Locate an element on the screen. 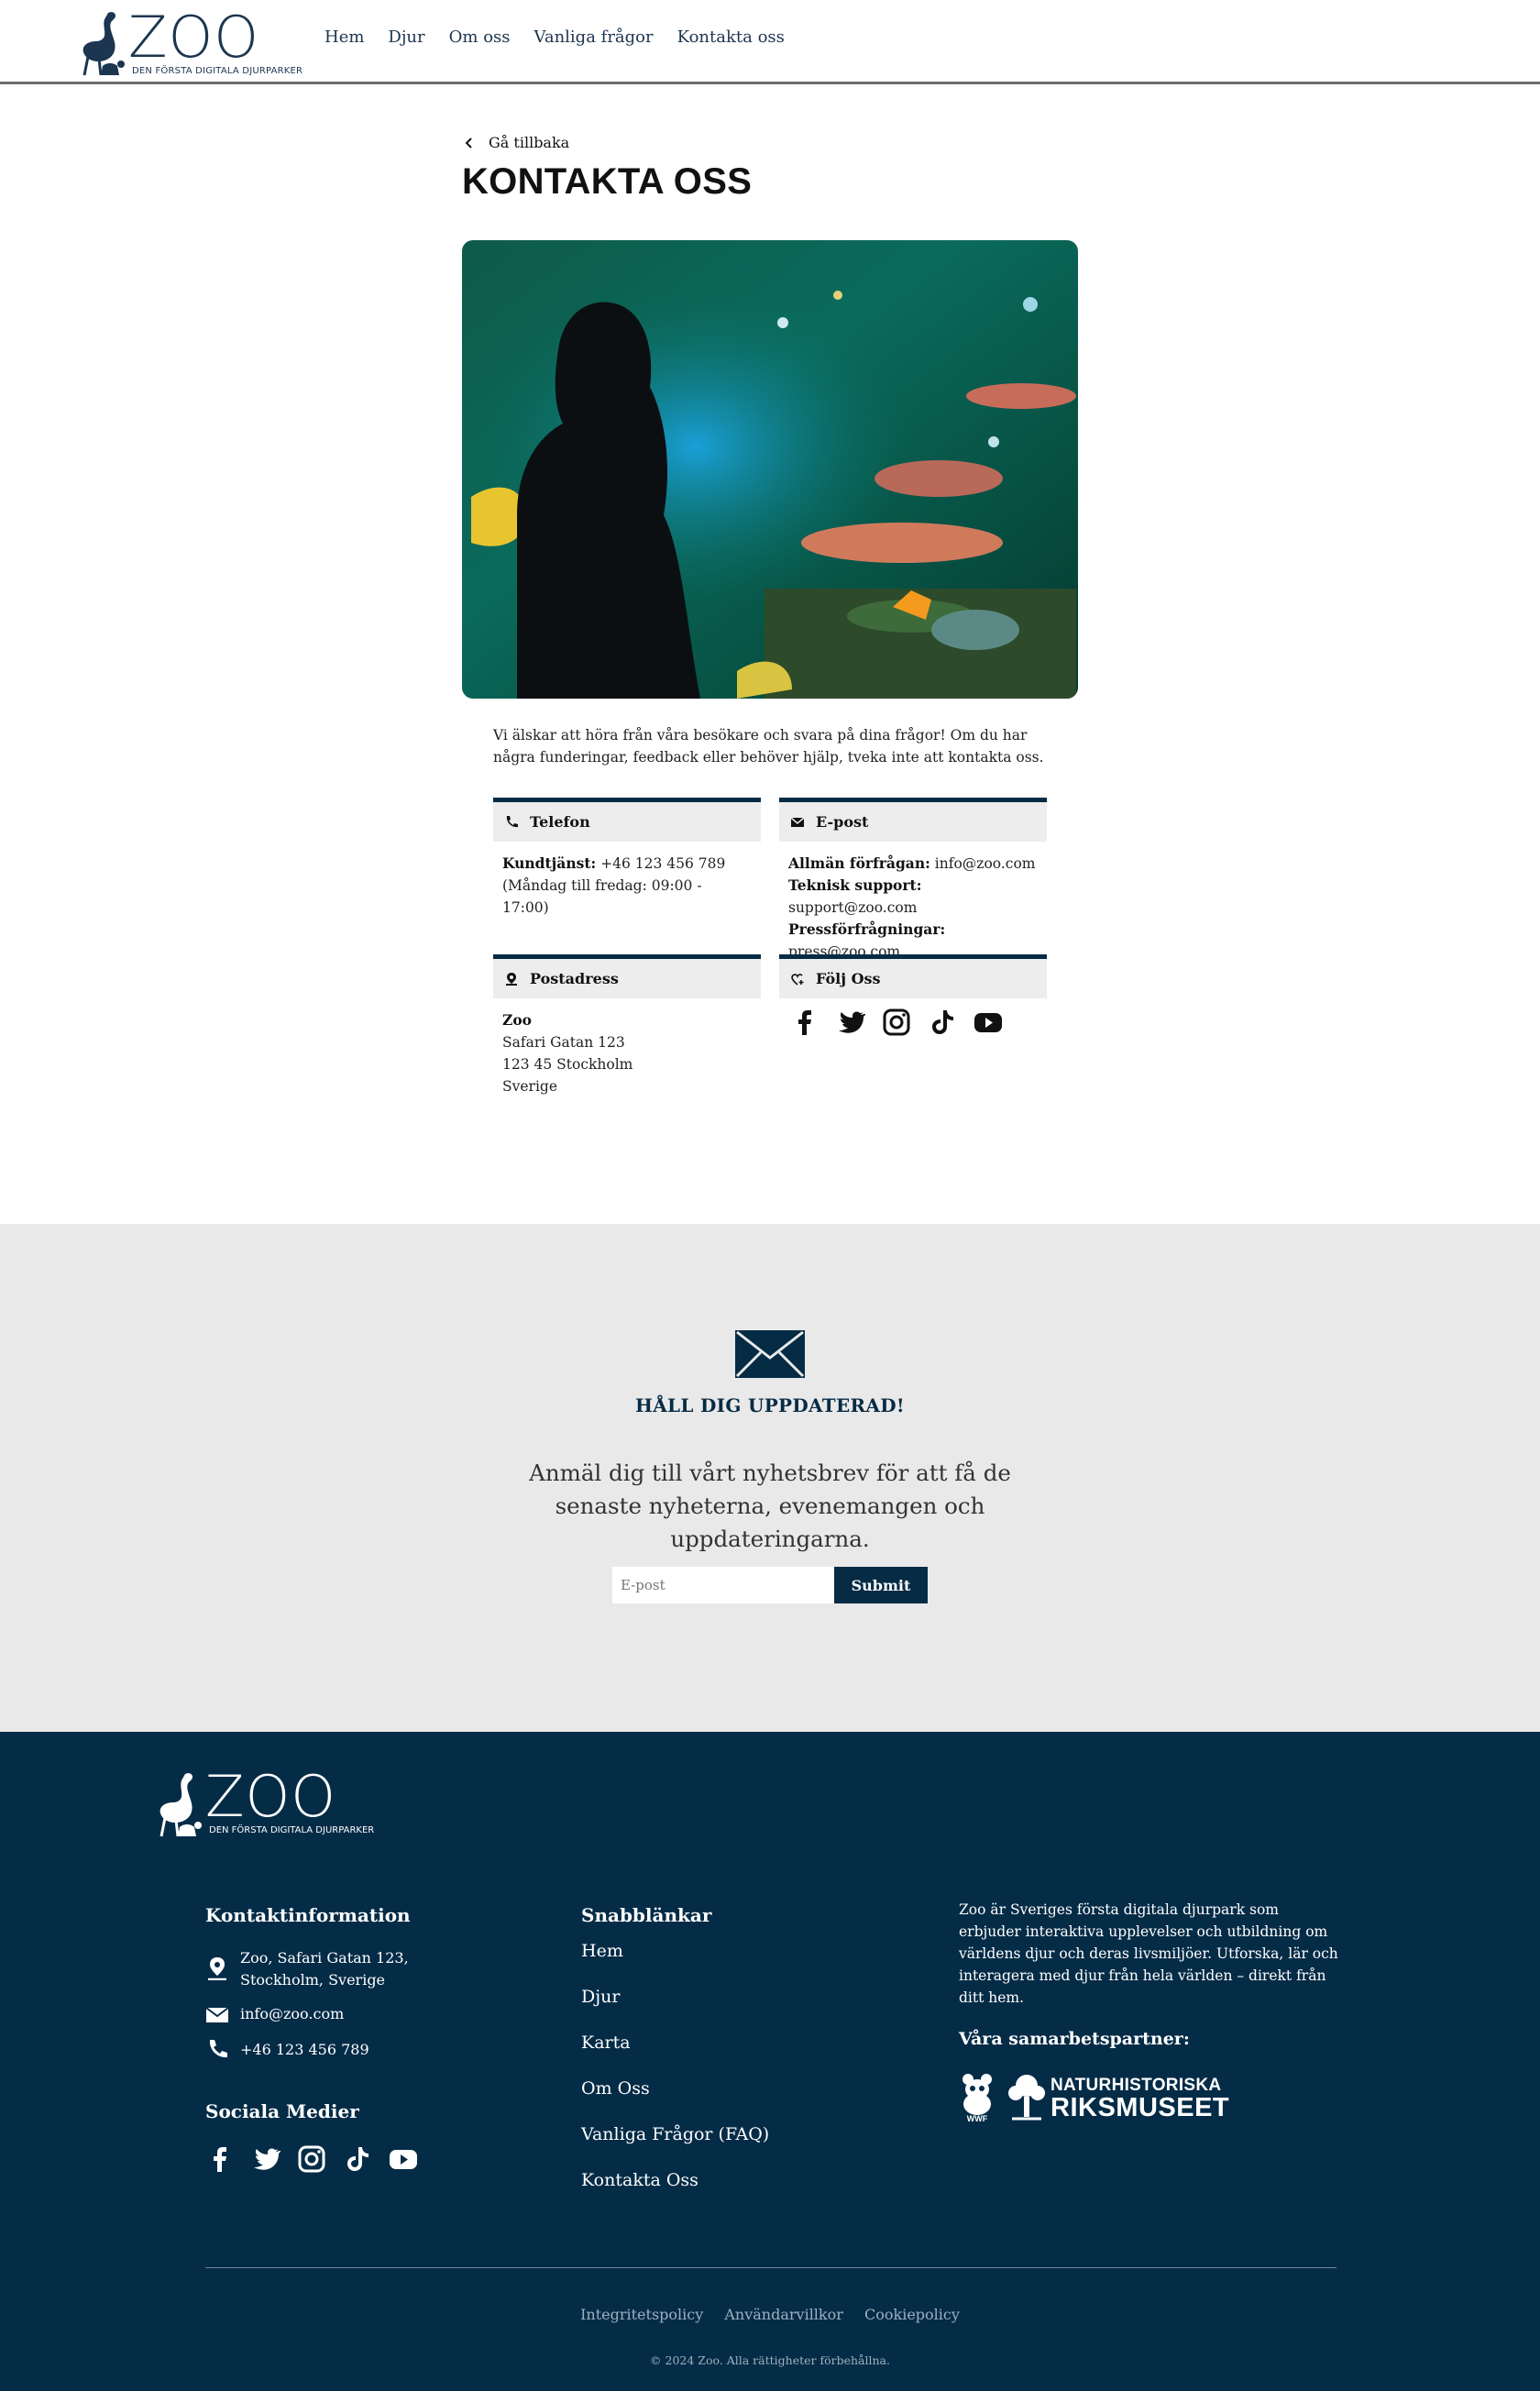  newsletter-email-input is located at coordinates (723, 1585).